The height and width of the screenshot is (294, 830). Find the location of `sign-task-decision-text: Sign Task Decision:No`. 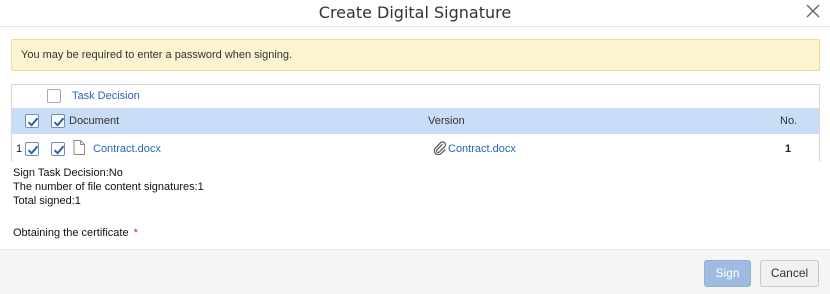

sign-task-decision-text: Sign Task Decision:No is located at coordinates (68, 173).